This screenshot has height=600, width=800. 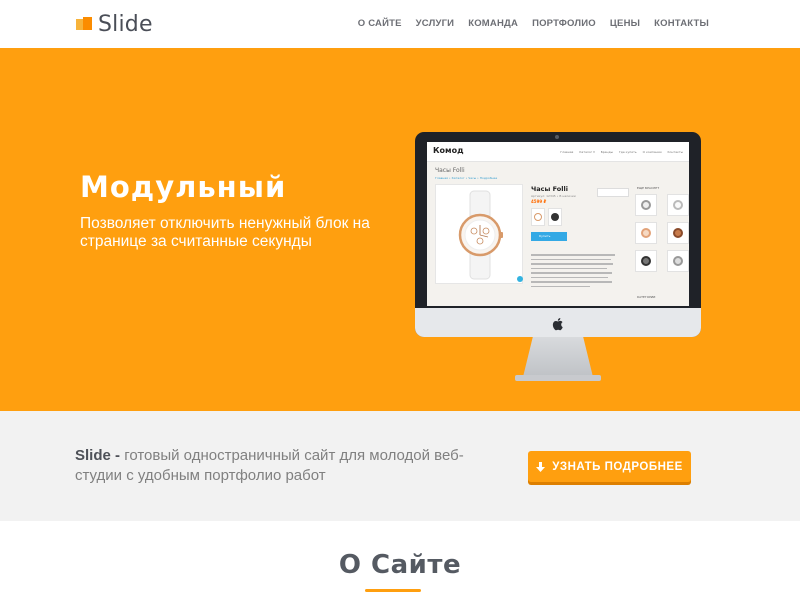 What do you see at coordinates (549, 189) in the screenshot?
I see `screen-product-name: Часы Folli` at bounding box center [549, 189].